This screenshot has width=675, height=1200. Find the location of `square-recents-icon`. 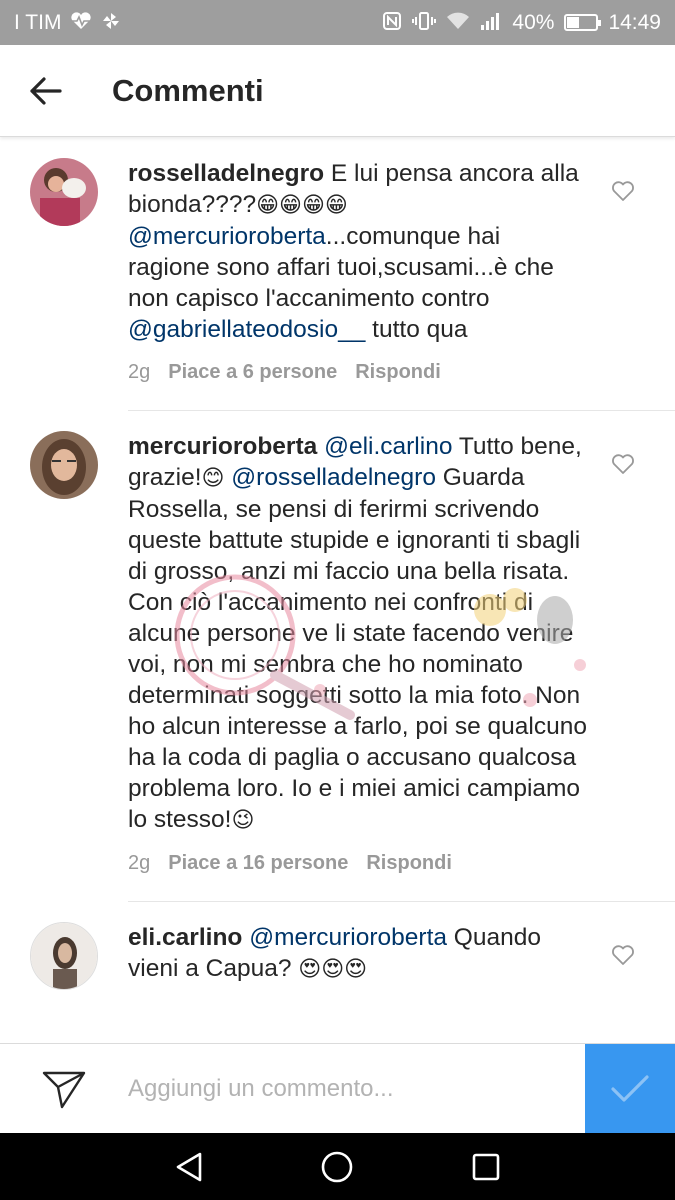

square-recents-icon is located at coordinates (486, 1166).